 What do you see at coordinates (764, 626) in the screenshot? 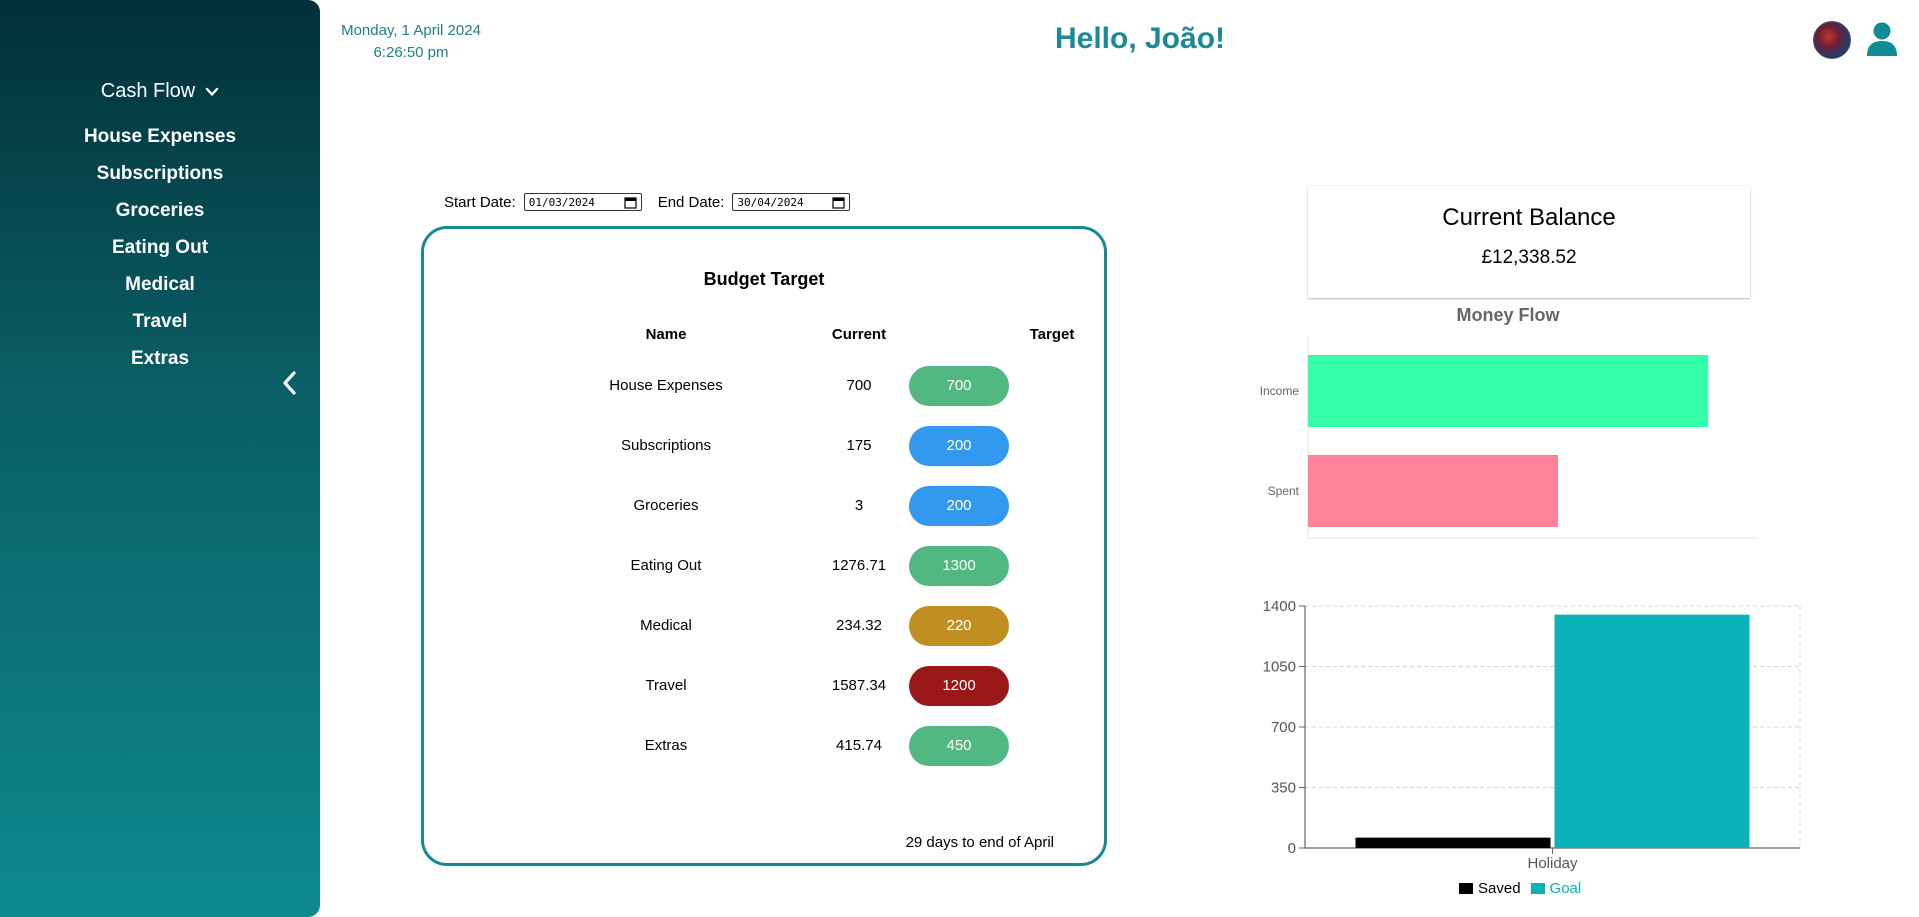
I see `budget-row: Medical 234.32 220` at bounding box center [764, 626].